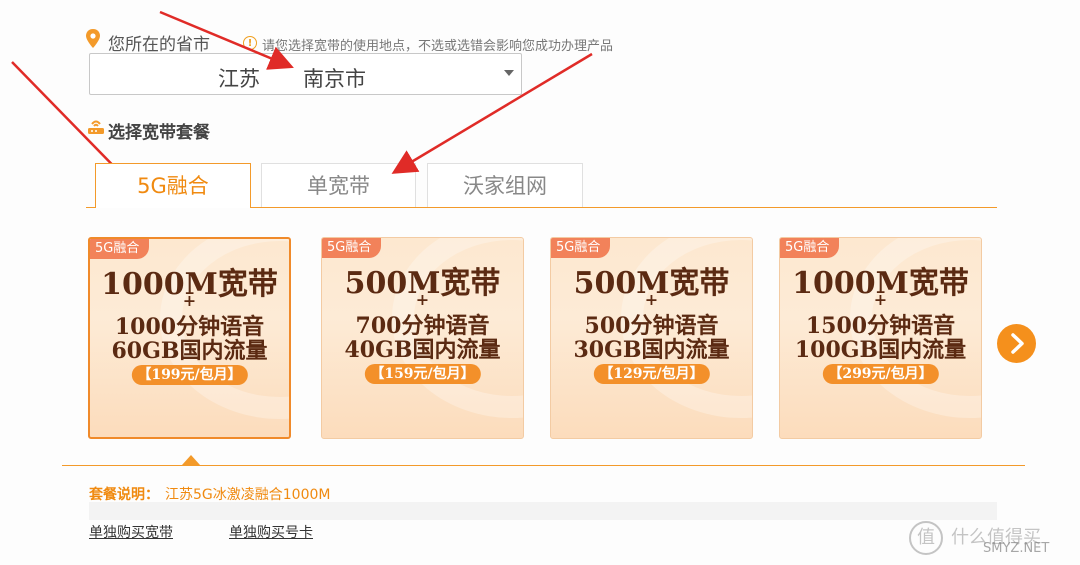 Image resolution: width=1080 pixels, height=565 pixels. What do you see at coordinates (173, 185) in the screenshot?
I see `tab-5g-fusion: 5G融合` at bounding box center [173, 185].